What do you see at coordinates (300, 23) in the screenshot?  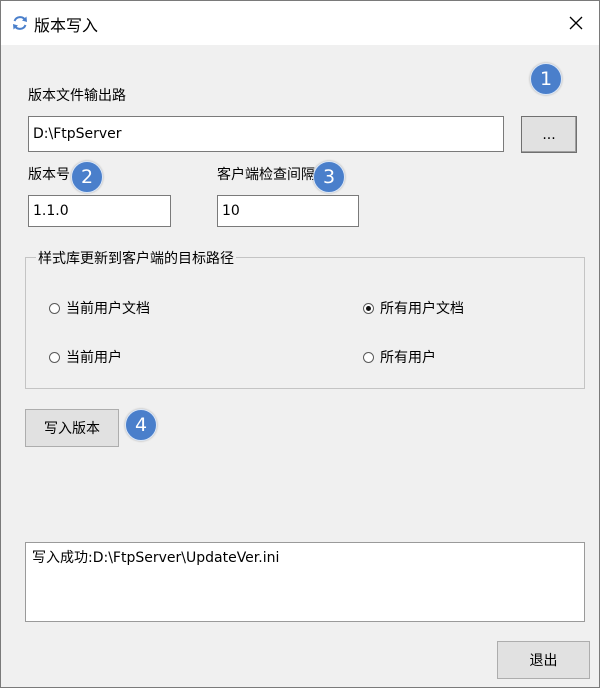 I see `title-bar: 版本写入` at bounding box center [300, 23].